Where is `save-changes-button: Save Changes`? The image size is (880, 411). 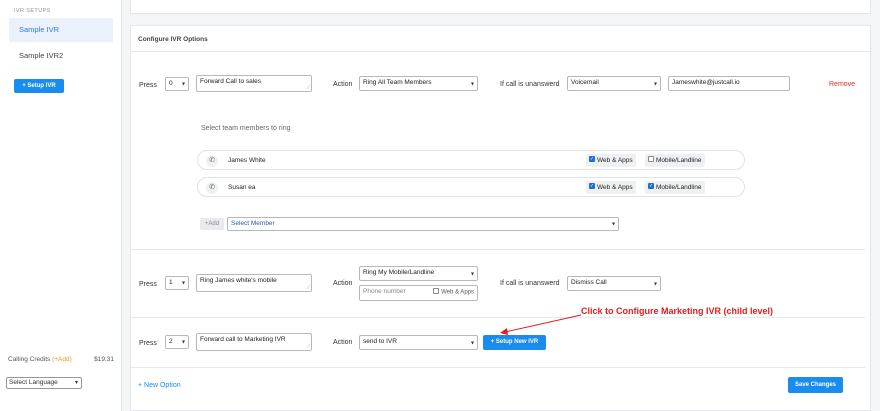
save-changes-button: Save Changes is located at coordinates (815, 385).